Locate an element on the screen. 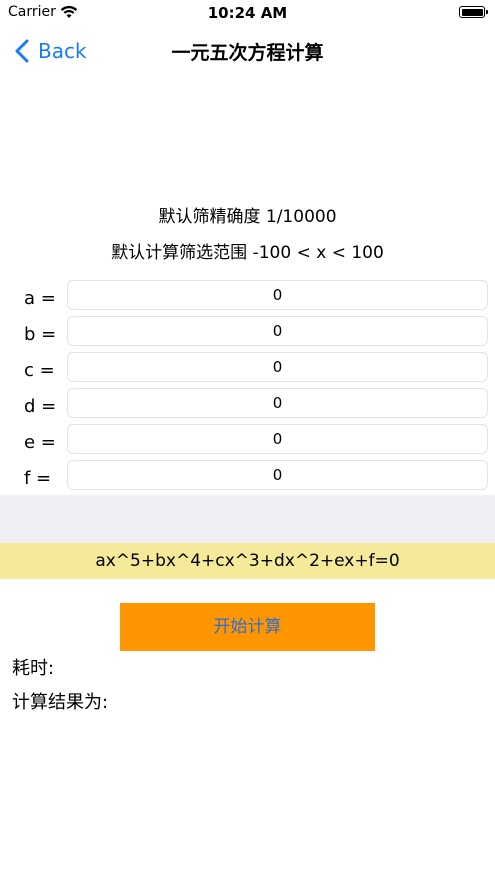  coef-label-a: a = is located at coordinates (40, 298).